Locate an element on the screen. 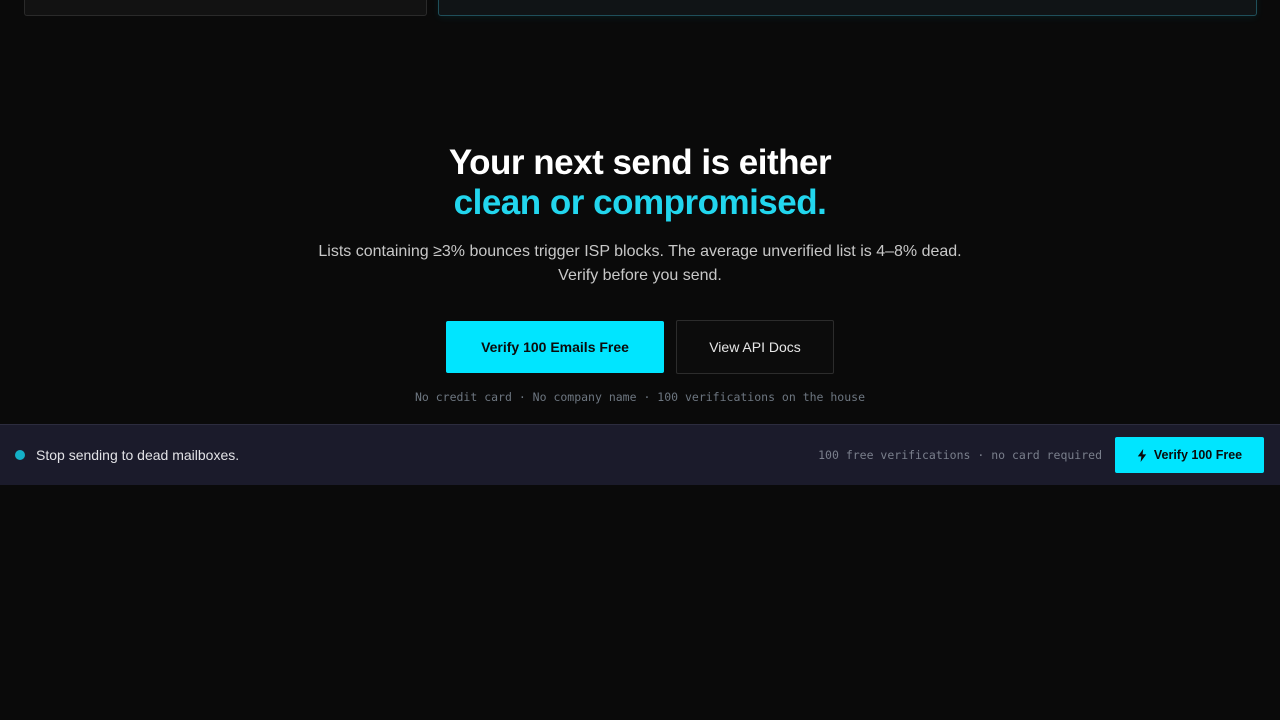 This screenshot has height=720, width=1280. lightning-bolt-icon is located at coordinates (1142, 455).